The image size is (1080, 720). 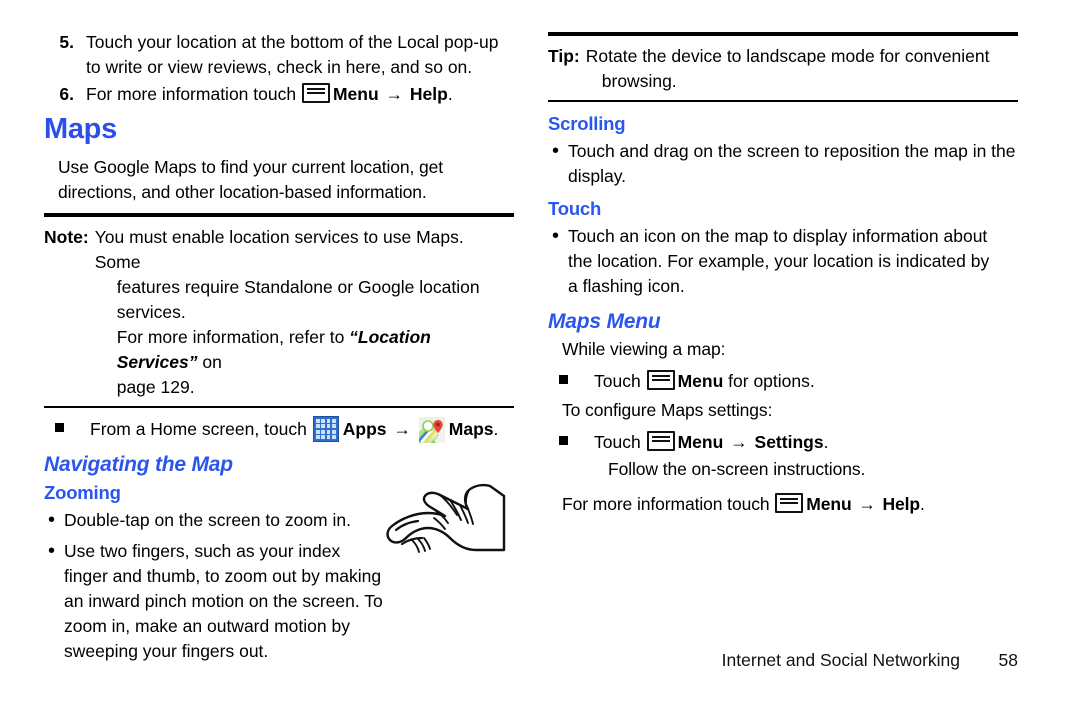 I want to click on note-bottom-rule, so click(x=279, y=407).